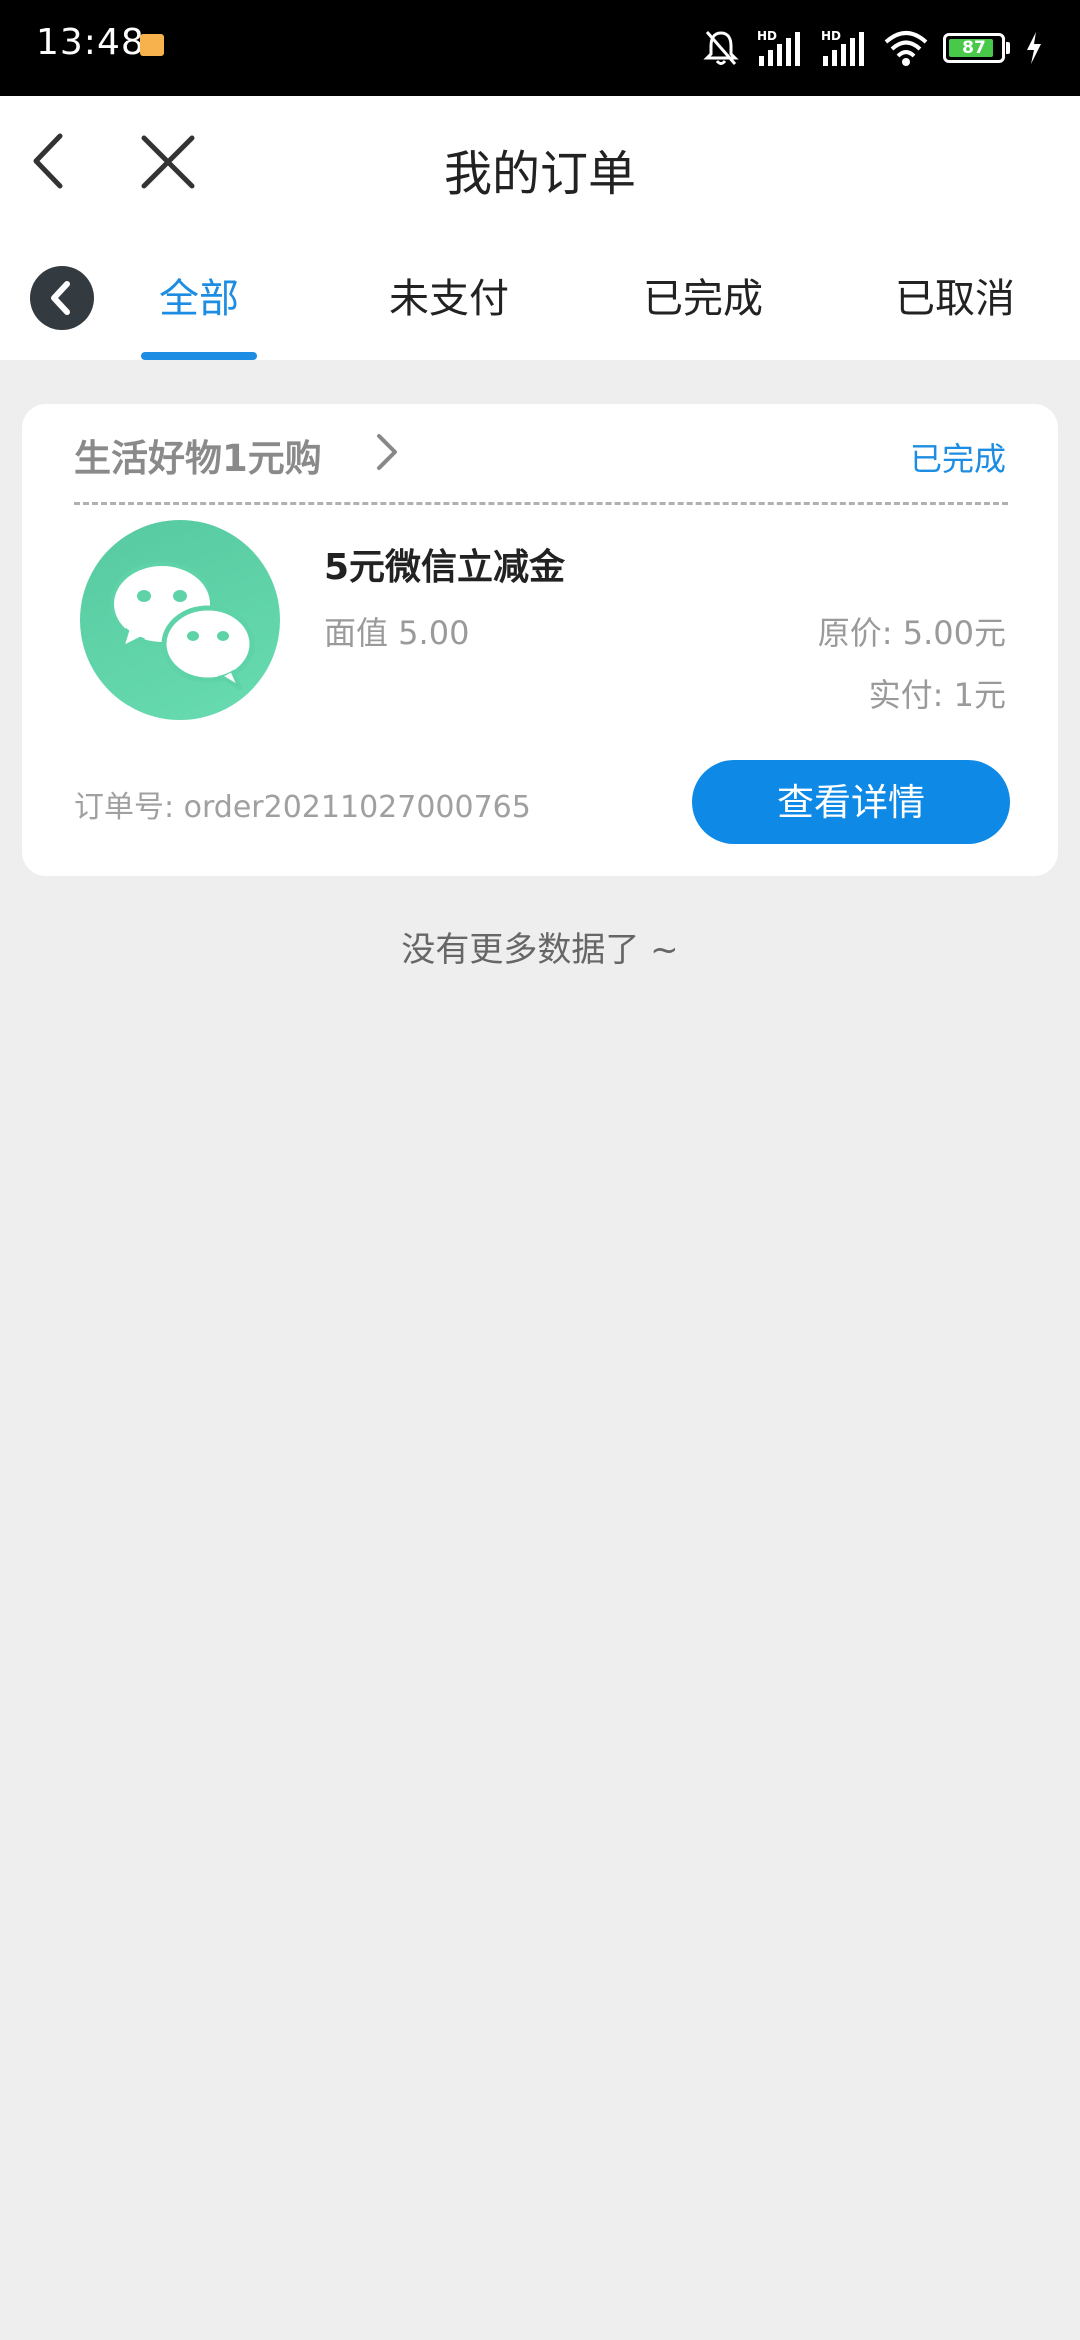 This screenshot has width=1080, height=2340. What do you see at coordinates (387, 452) in the screenshot?
I see `chevron-right-icon` at bounding box center [387, 452].